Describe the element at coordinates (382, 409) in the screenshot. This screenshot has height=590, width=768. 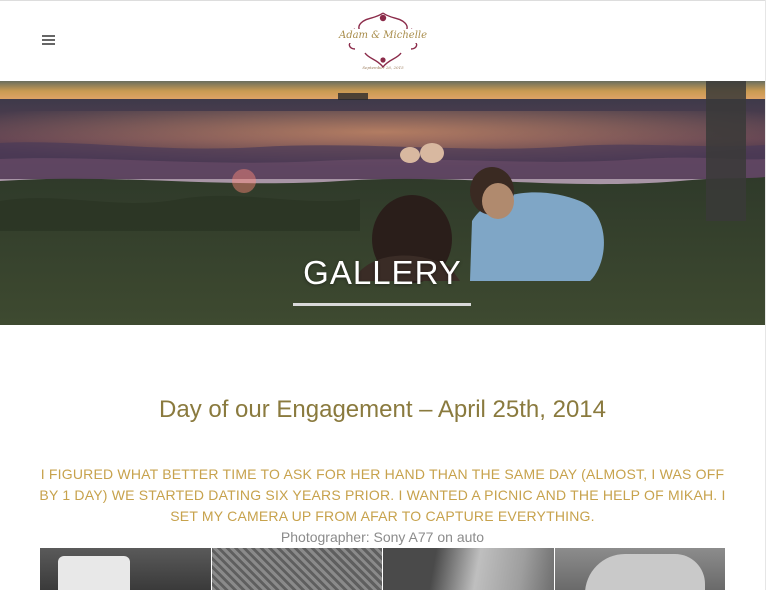
I see `section-title: Day of our Engagement – April 25th, 2014` at that location.